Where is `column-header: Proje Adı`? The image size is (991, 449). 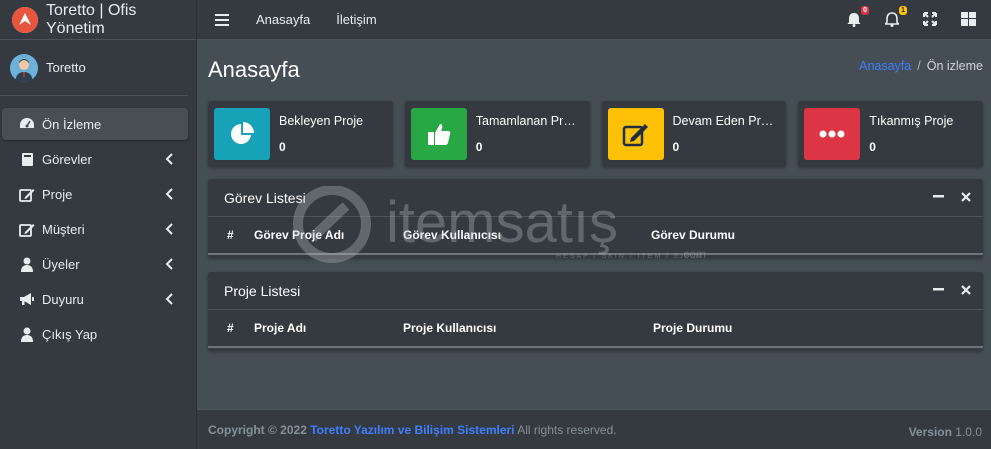 column-header: Proje Adı is located at coordinates (280, 328).